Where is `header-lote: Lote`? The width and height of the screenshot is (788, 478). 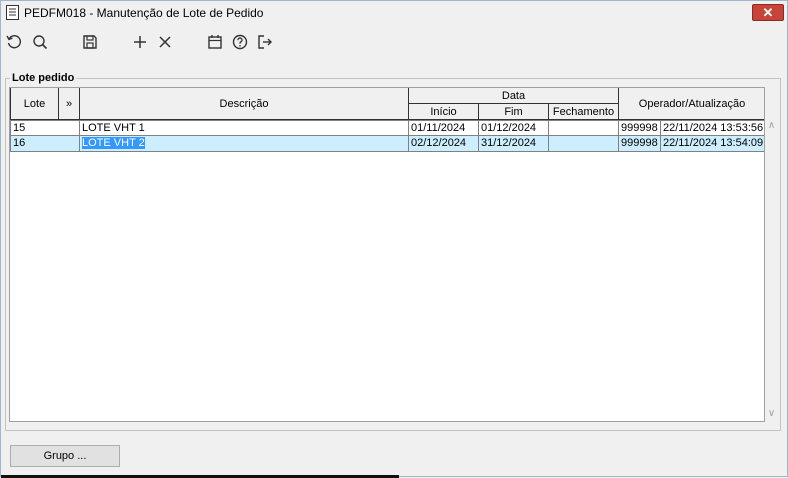 header-lote: Lote is located at coordinates (34, 104).